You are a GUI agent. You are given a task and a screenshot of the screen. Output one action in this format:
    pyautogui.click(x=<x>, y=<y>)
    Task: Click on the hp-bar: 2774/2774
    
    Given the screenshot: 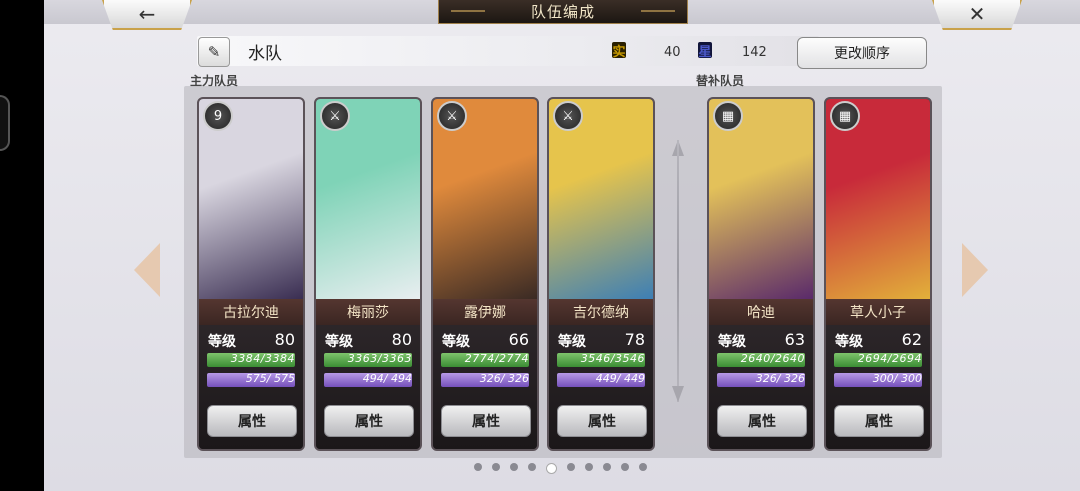 What is the action you would take?
    pyautogui.click(x=485, y=359)
    